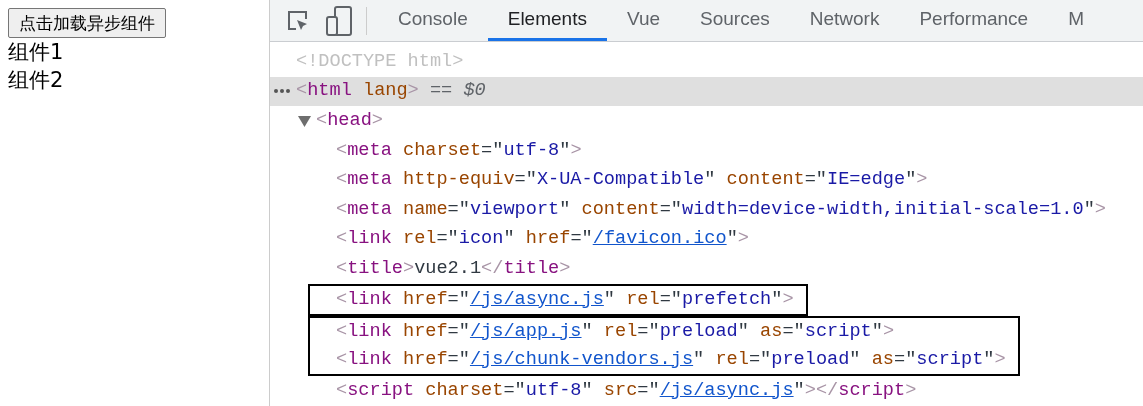  Describe the element at coordinates (1076, 20) in the screenshot. I see `devtools-tab: M` at that location.